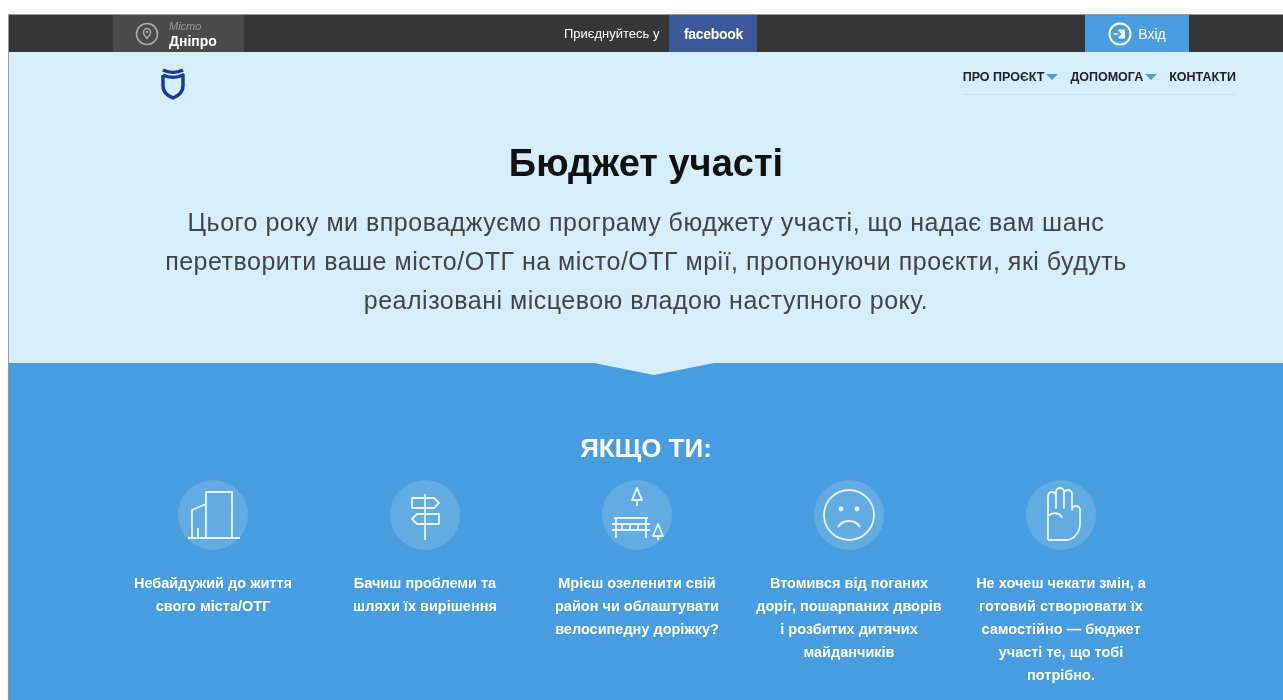 This screenshot has height=700, width=1283. I want to click on sad-icon, so click(849, 515).